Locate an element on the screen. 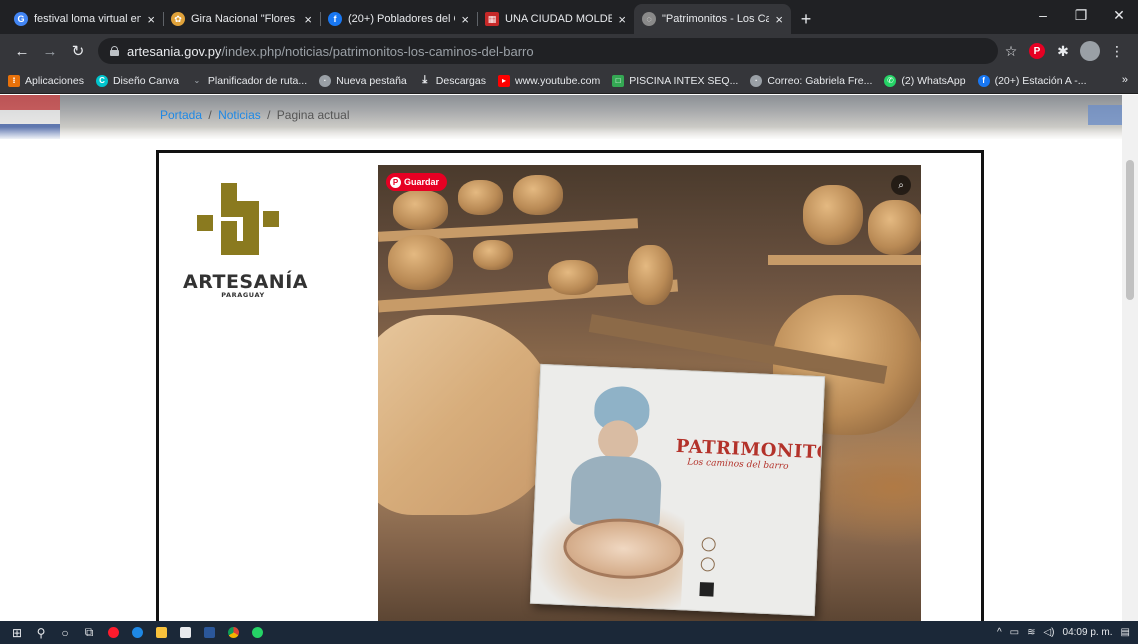  tab-festival: G festival loma virtual en areguá × is located at coordinates (84, 19).